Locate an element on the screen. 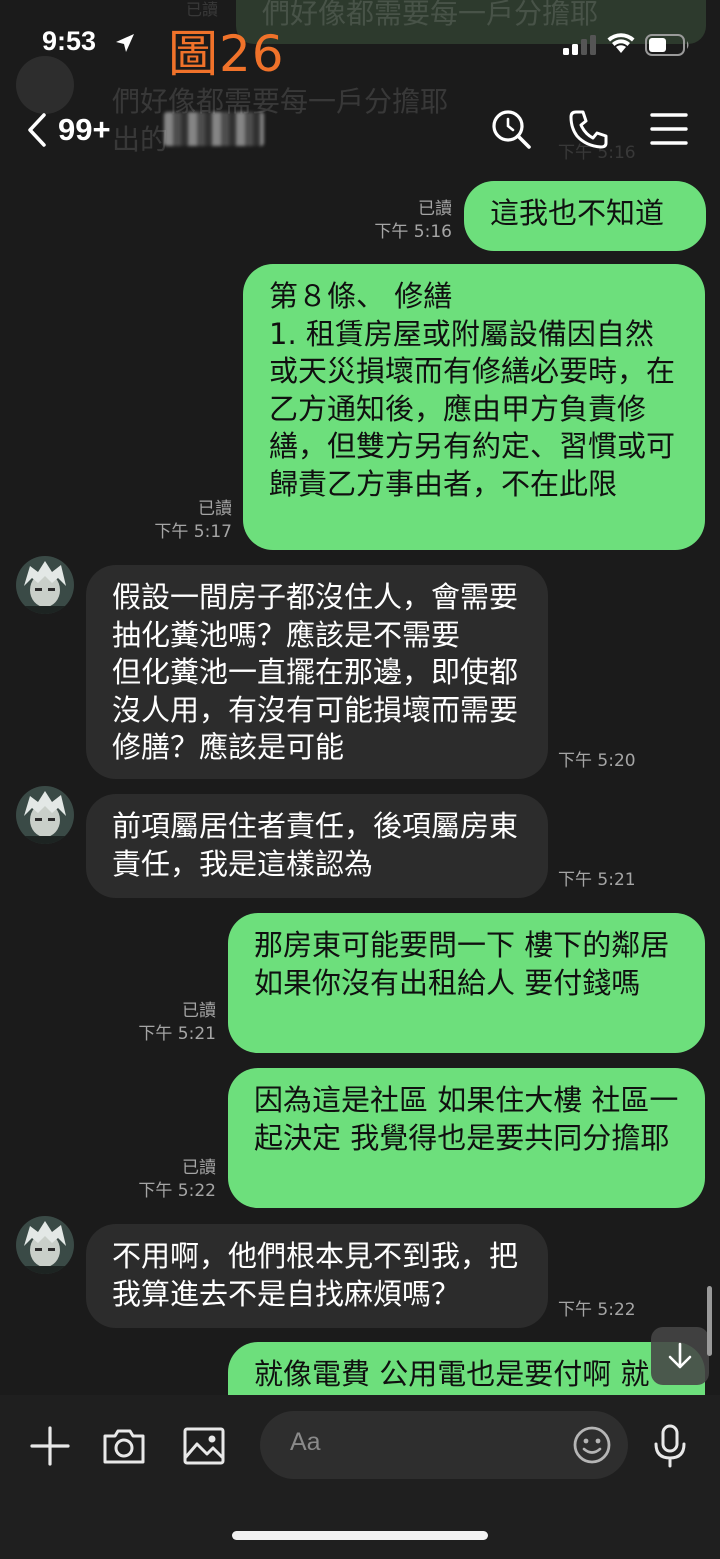 This screenshot has width=720, height=1559. message-text: 這我也不知道 is located at coordinates (577, 213).